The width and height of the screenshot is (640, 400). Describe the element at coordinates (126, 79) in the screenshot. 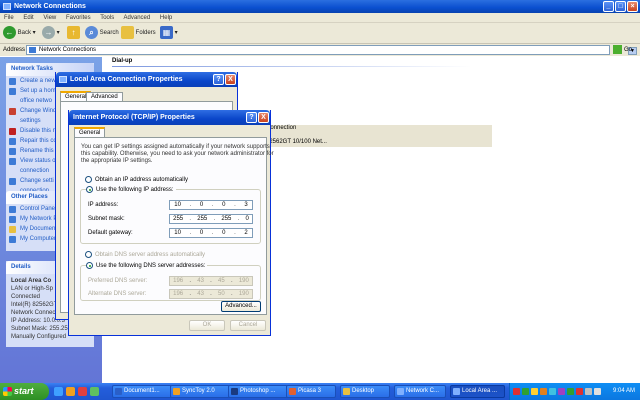

I see `lac-dialog-title: Local Area Connection Properties` at that location.